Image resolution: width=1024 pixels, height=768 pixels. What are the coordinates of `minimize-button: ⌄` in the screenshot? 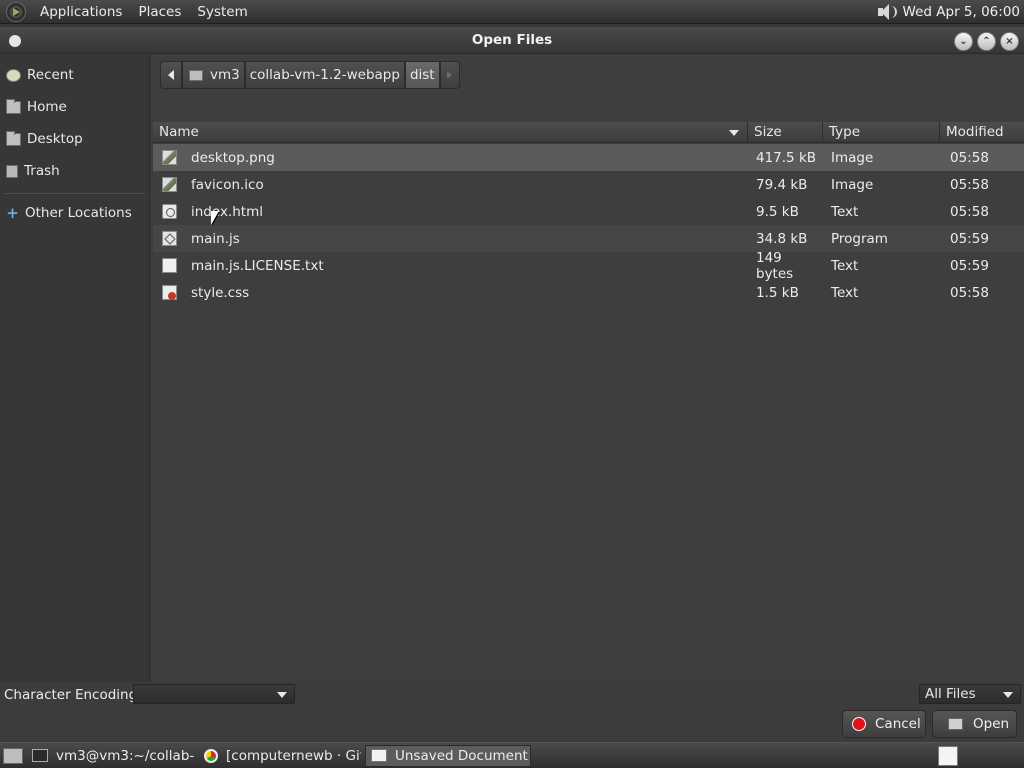 It's located at (963, 41).